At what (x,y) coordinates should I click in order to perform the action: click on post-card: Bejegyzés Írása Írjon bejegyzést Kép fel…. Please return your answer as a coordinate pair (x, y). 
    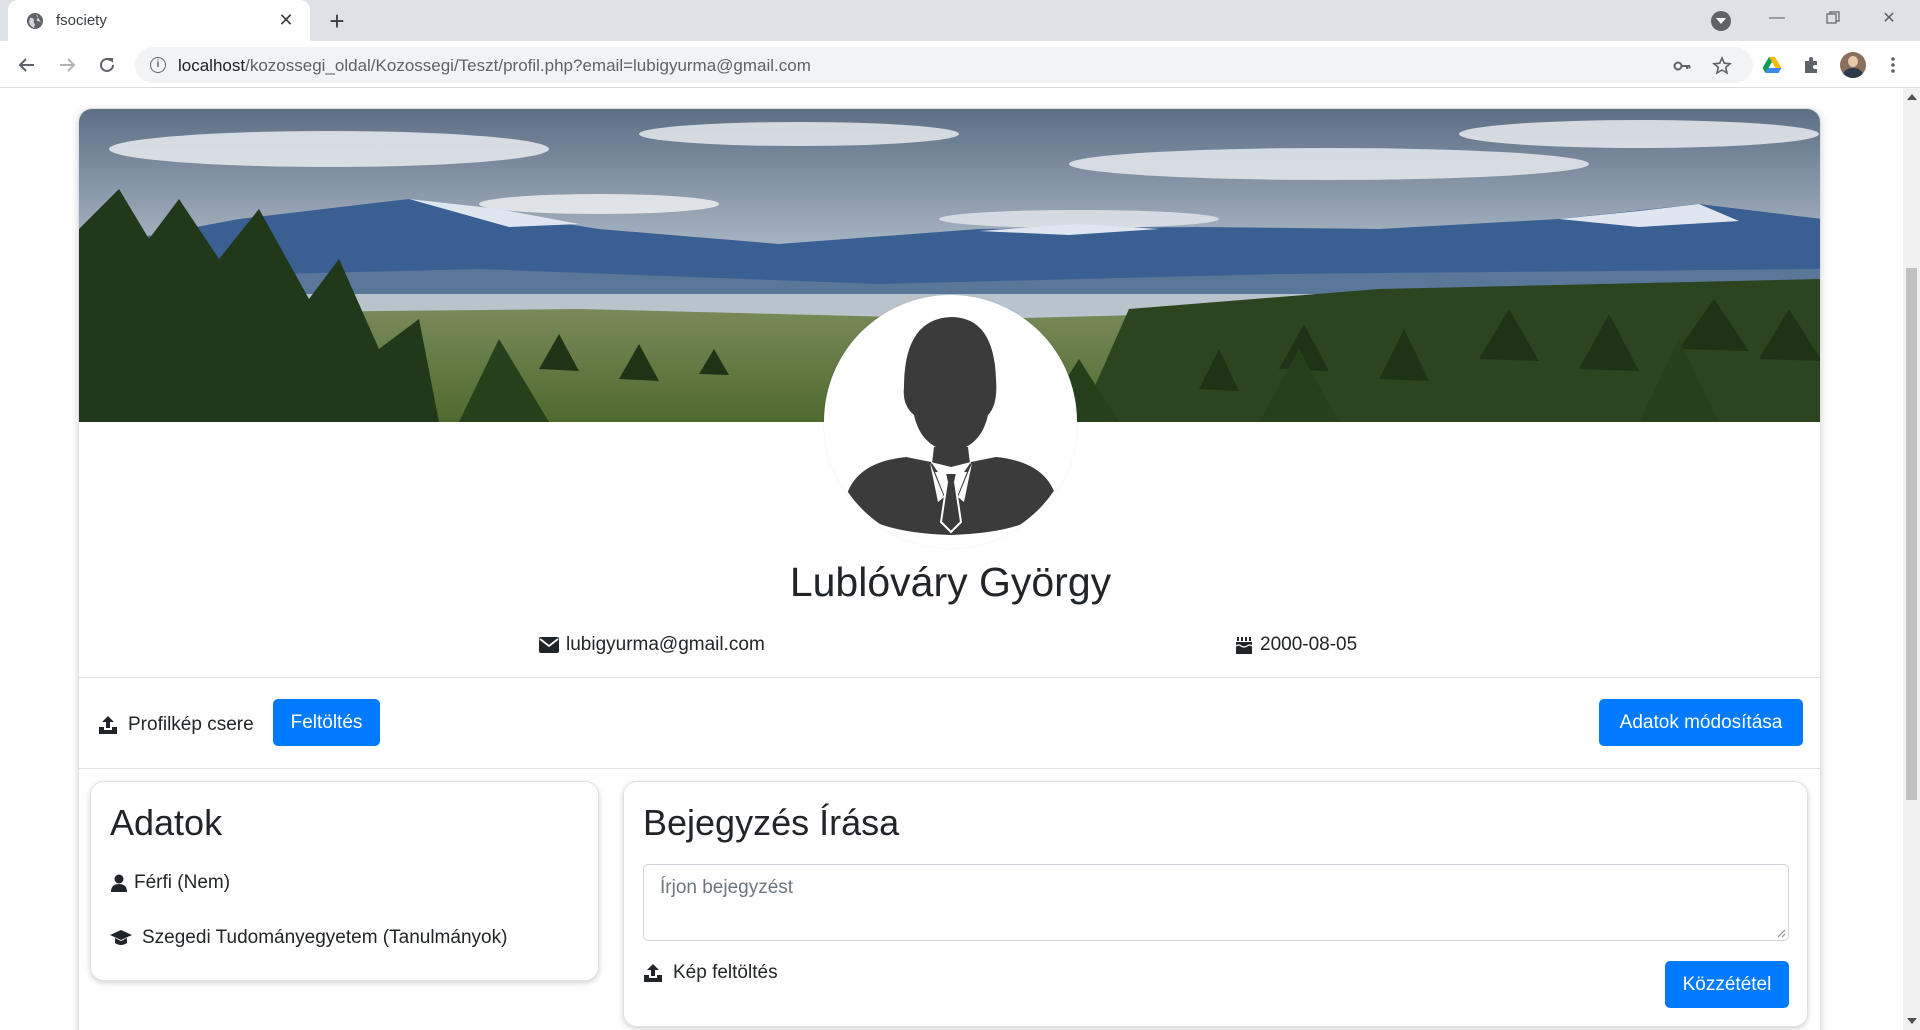
    Looking at the image, I should click on (1215, 904).